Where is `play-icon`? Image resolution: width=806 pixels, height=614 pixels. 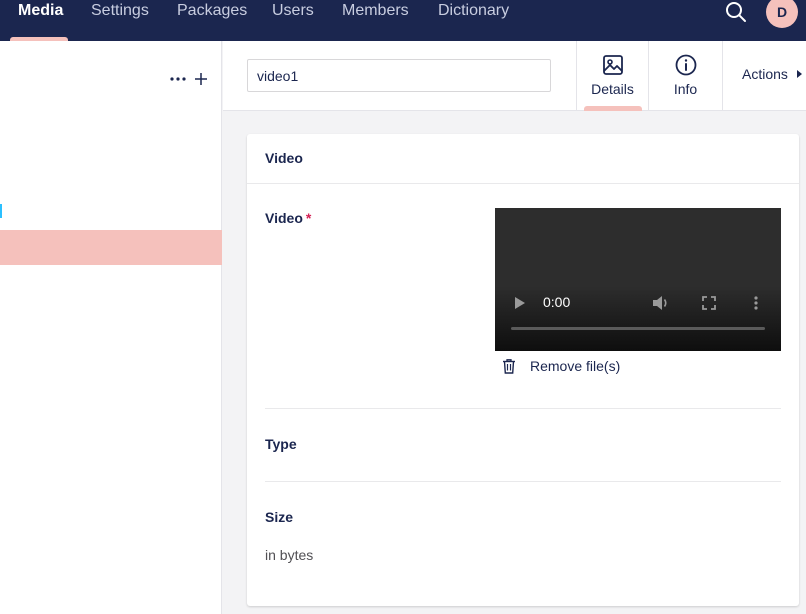 play-icon is located at coordinates (520, 303).